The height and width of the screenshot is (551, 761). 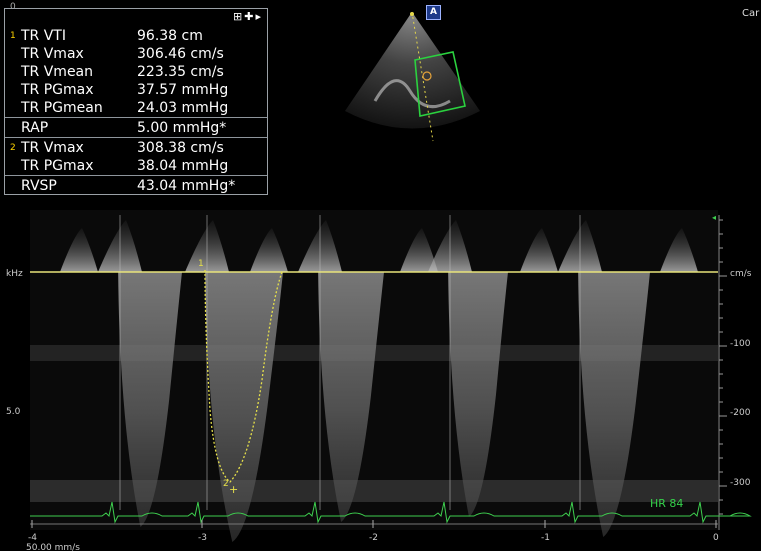 What do you see at coordinates (62, 108) in the screenshot?
I see `measurement-label: TR PGmean` at bounding box center [62, 108].